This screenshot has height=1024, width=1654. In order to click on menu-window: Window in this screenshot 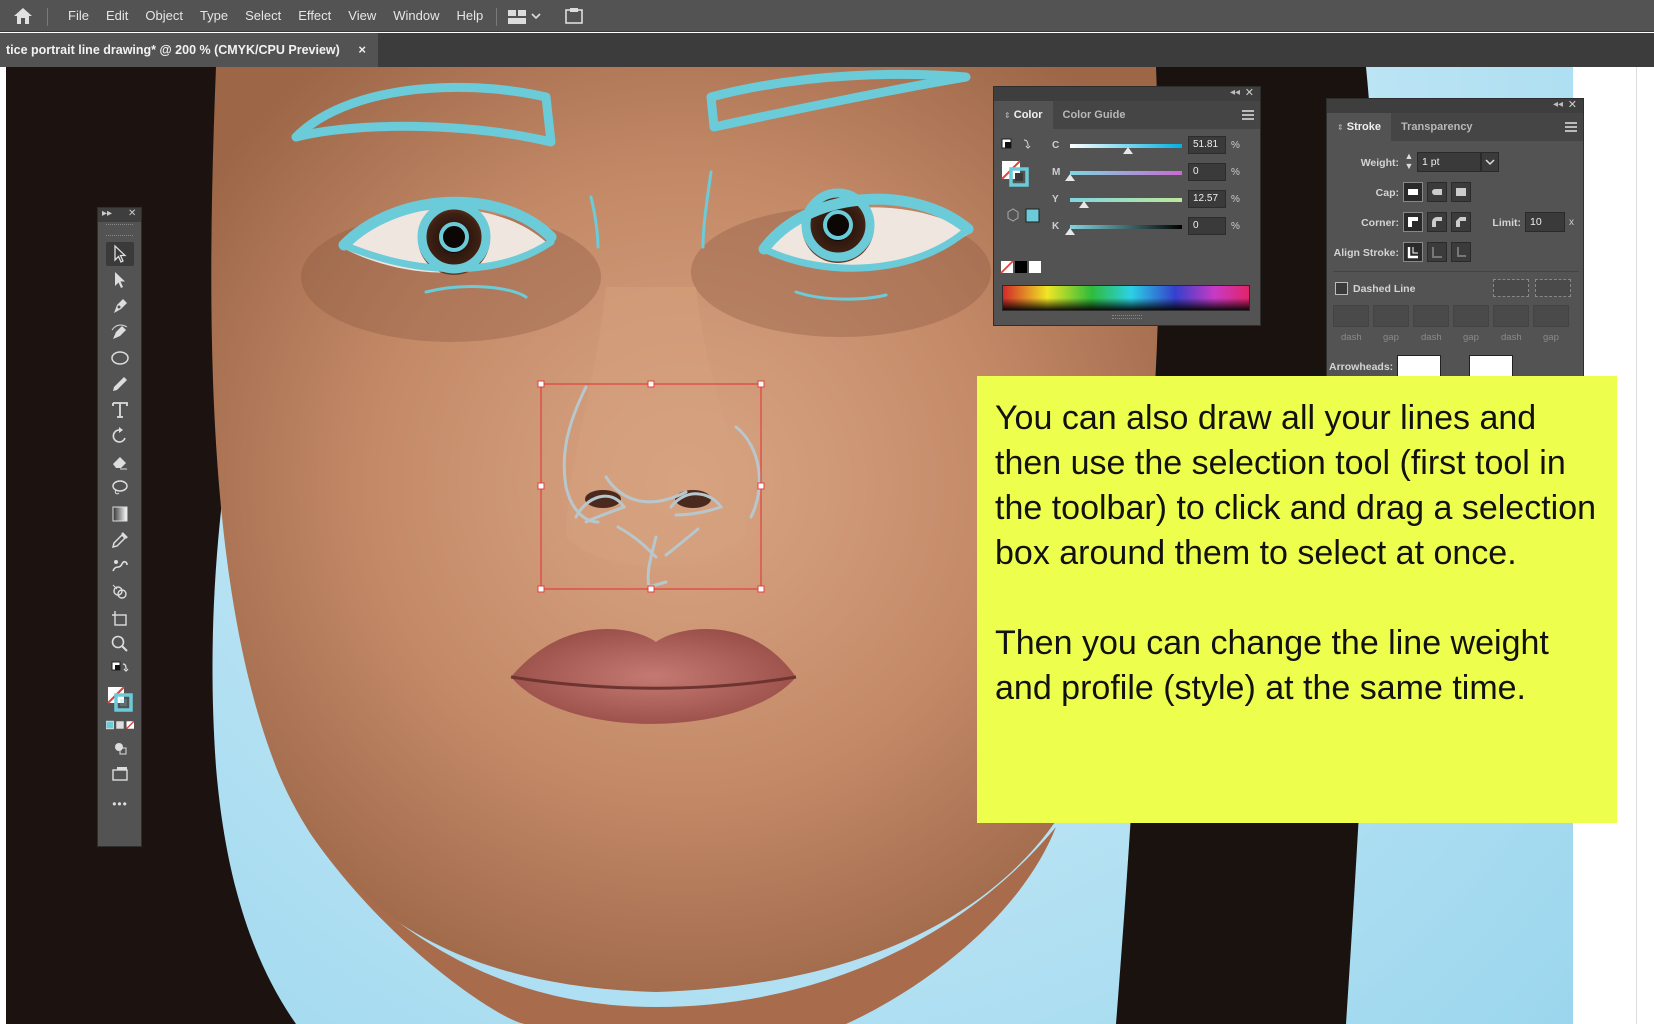, I will do `click(416, 15)`.